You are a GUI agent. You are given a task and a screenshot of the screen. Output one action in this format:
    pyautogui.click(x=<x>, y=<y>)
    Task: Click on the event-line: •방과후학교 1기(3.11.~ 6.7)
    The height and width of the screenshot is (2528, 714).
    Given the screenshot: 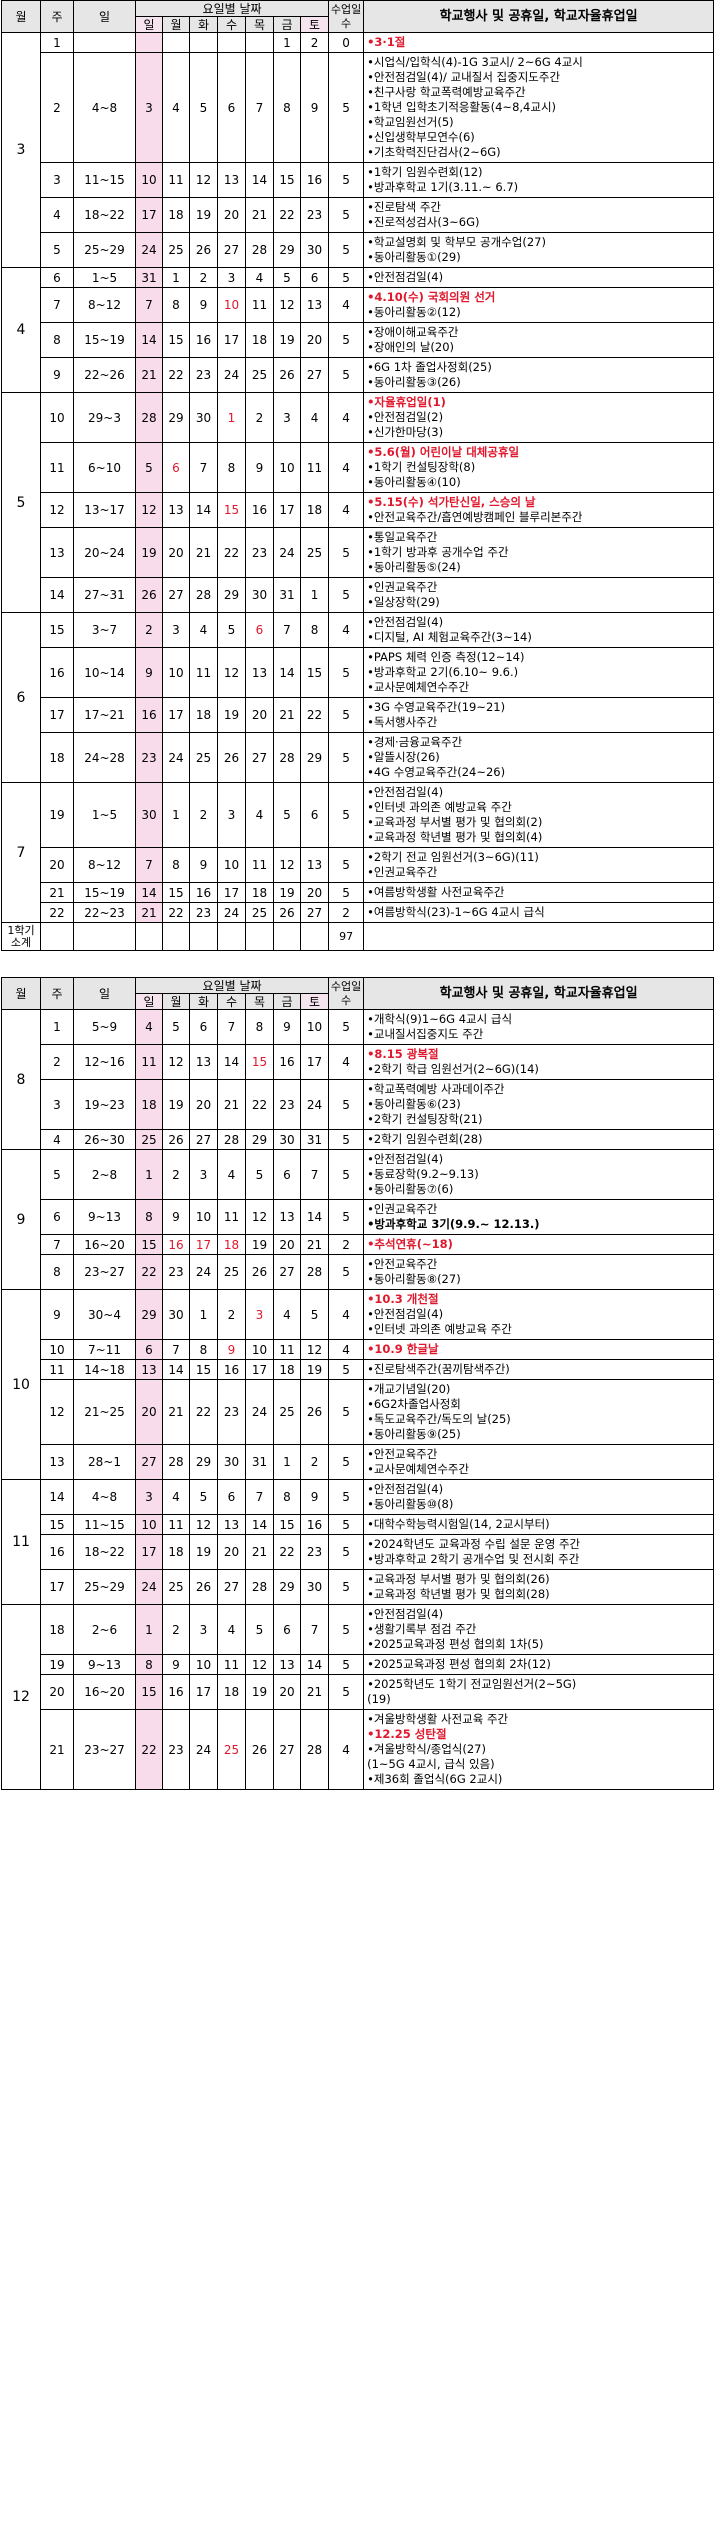 What is the action you would take?
    pyautogui.click(x=443, y=187)
    